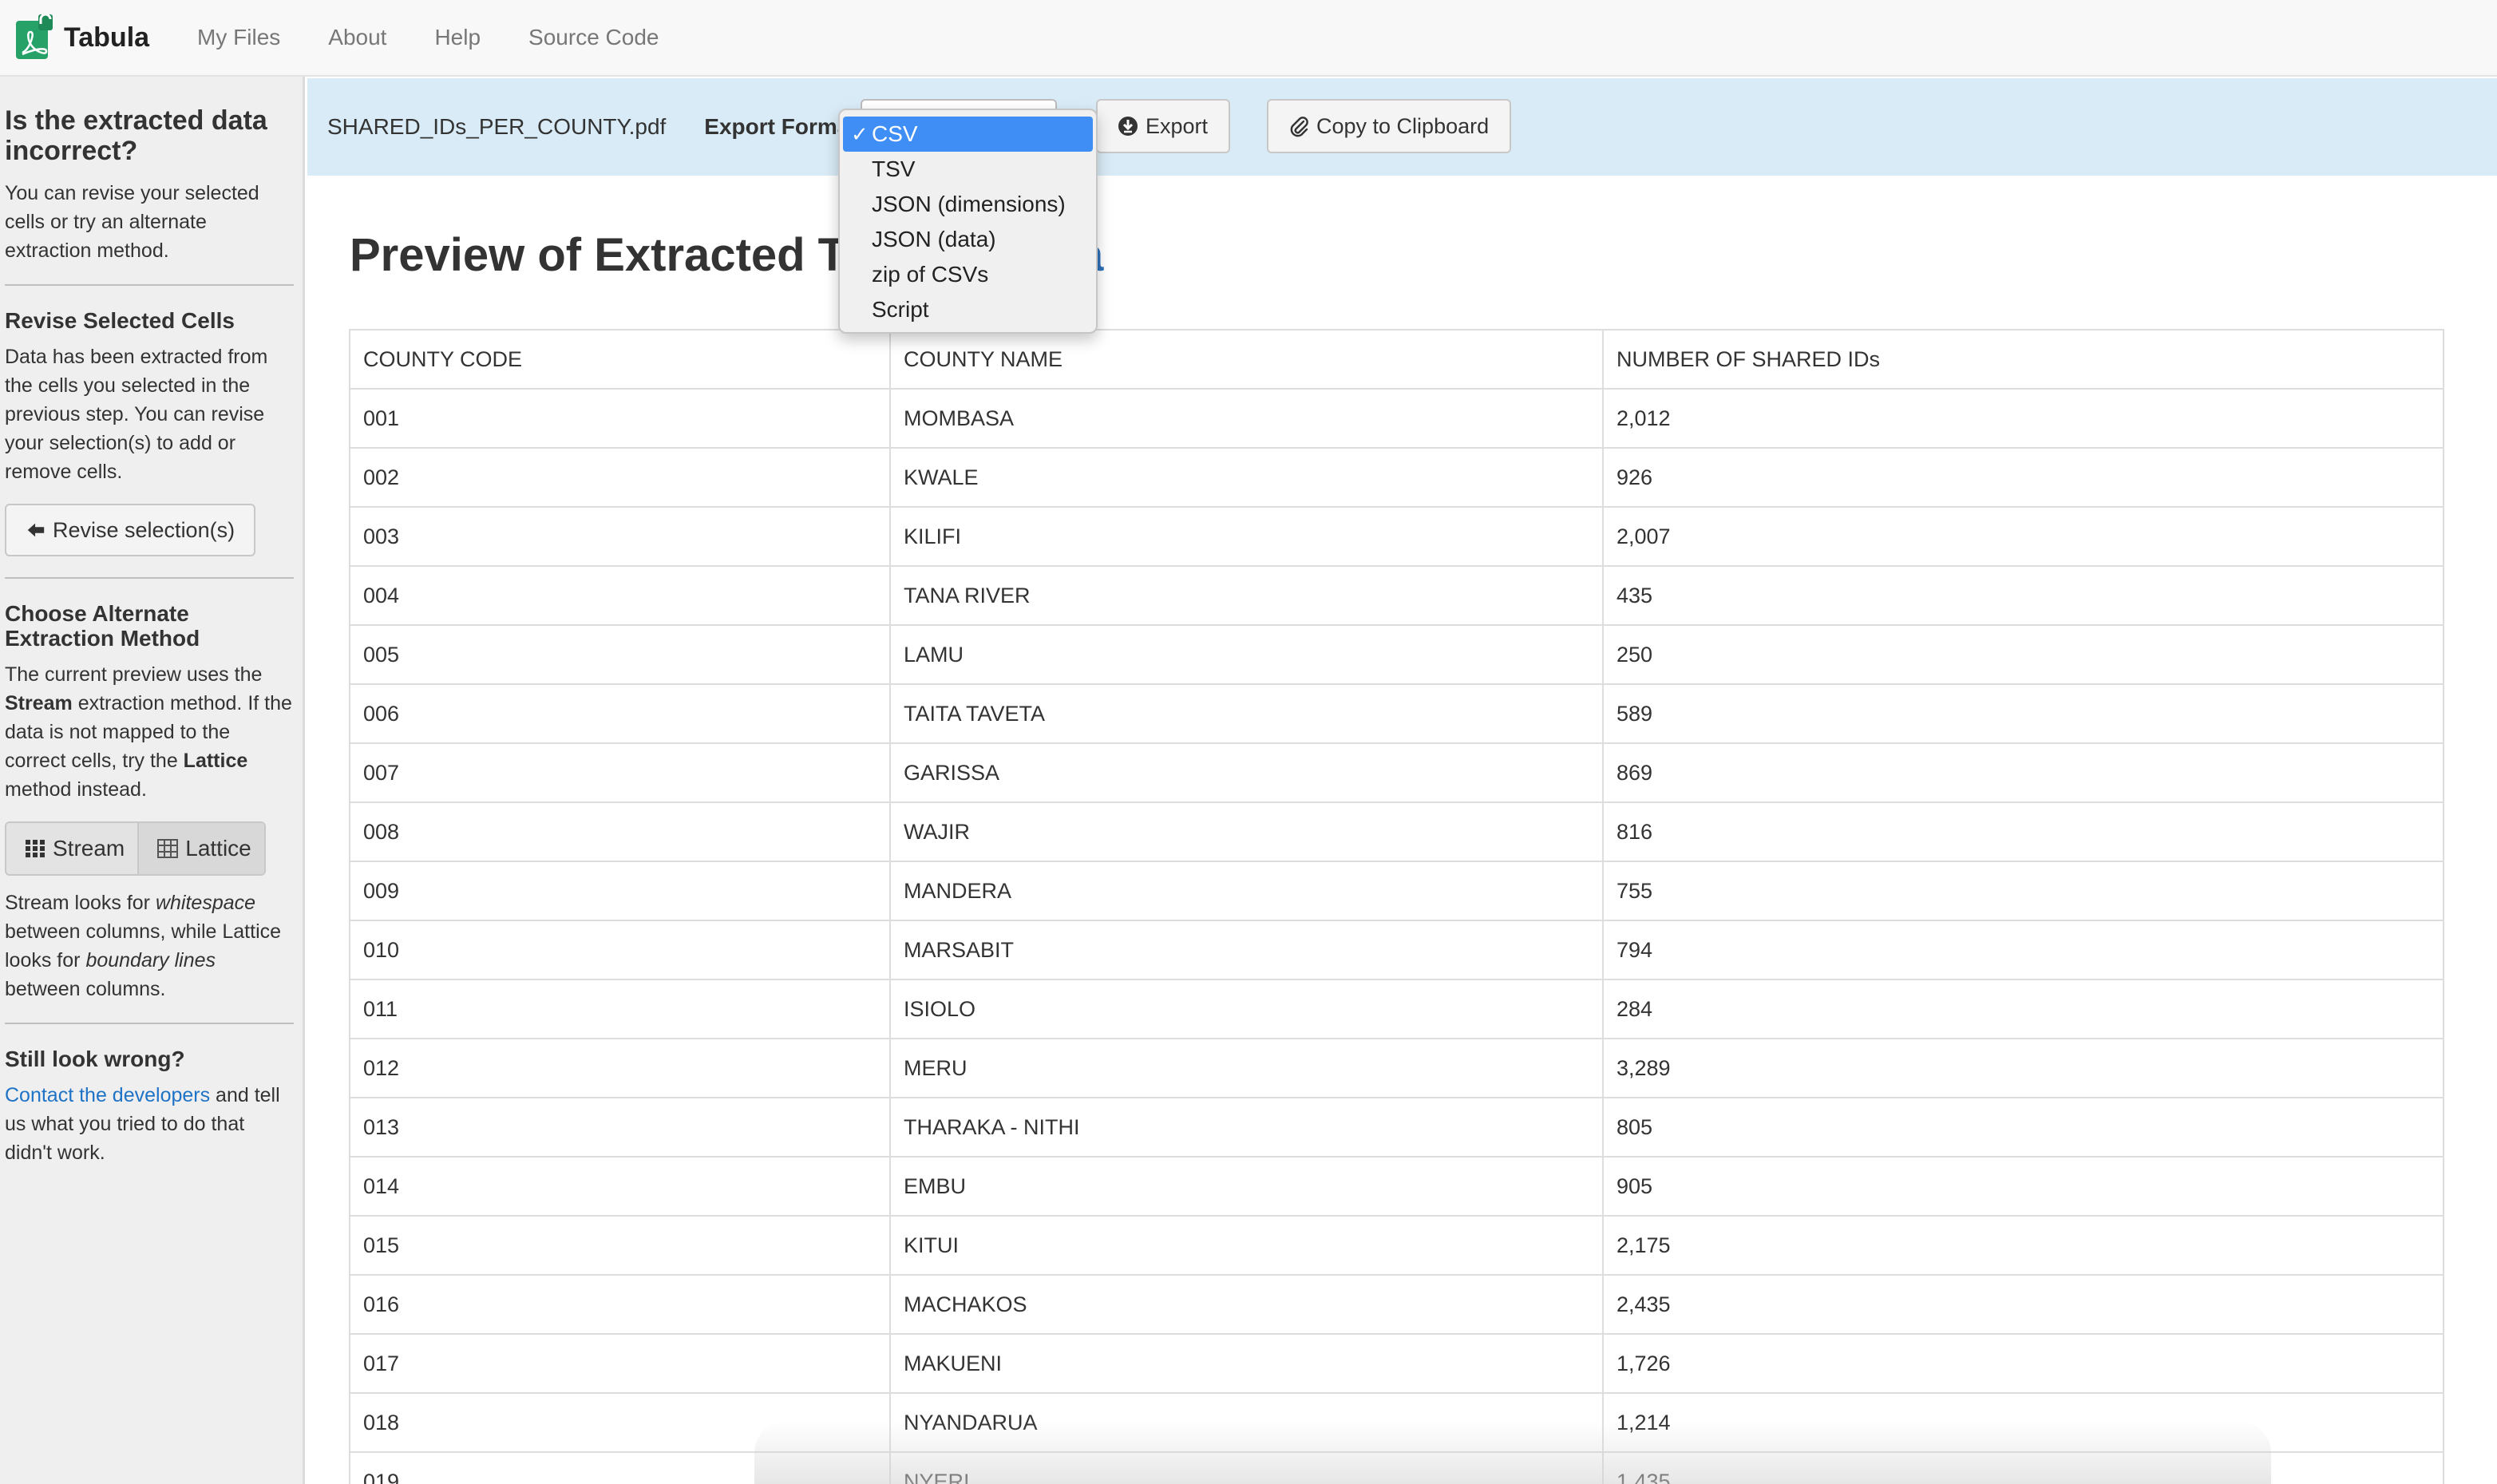 The height and width of the screenshot is (1484, 2497). What do you see at coordinates (2023, 478) in the screenshot?
I see `table-cell: 926` at bounding box center [2023, 478].